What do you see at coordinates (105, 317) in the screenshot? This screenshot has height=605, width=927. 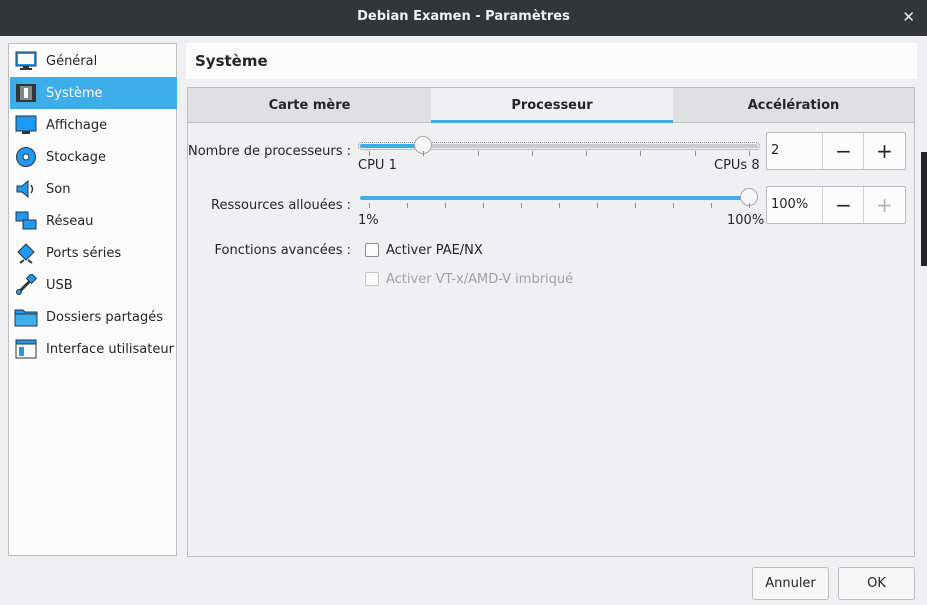 I see `sidebar-item-label: Dossiers partagés` at bounding box center [105, 317].